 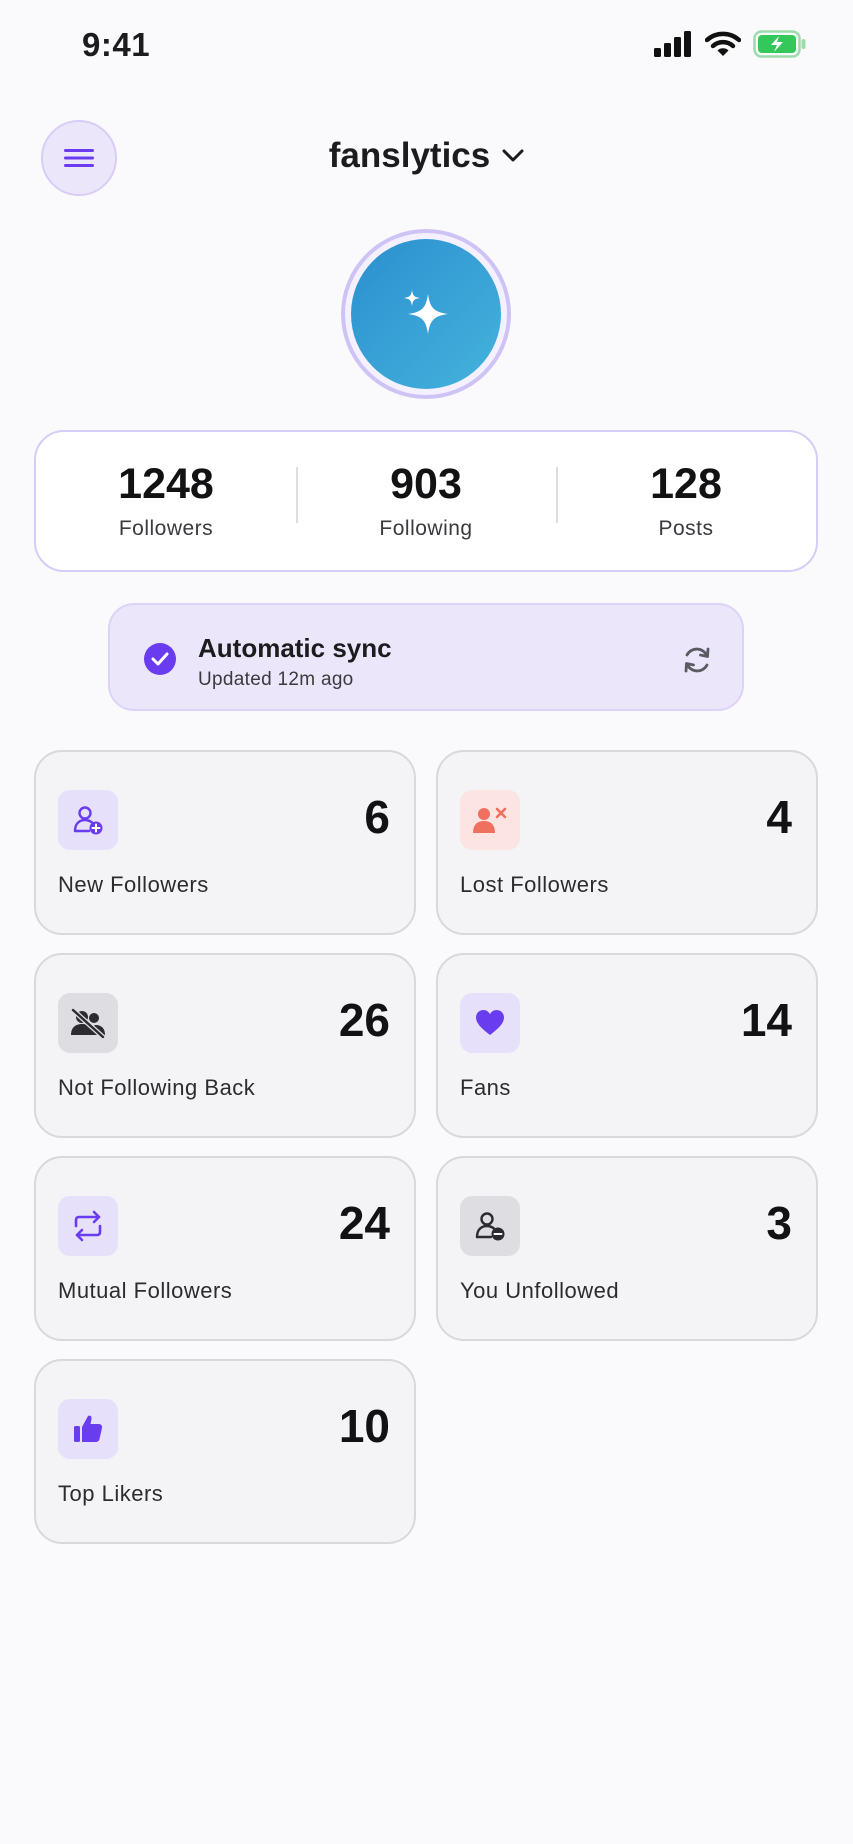 What do you see at coordinates (133, 884) in the screenshot?
I see `card-label: New Followers` at bounding box center [133, 884].